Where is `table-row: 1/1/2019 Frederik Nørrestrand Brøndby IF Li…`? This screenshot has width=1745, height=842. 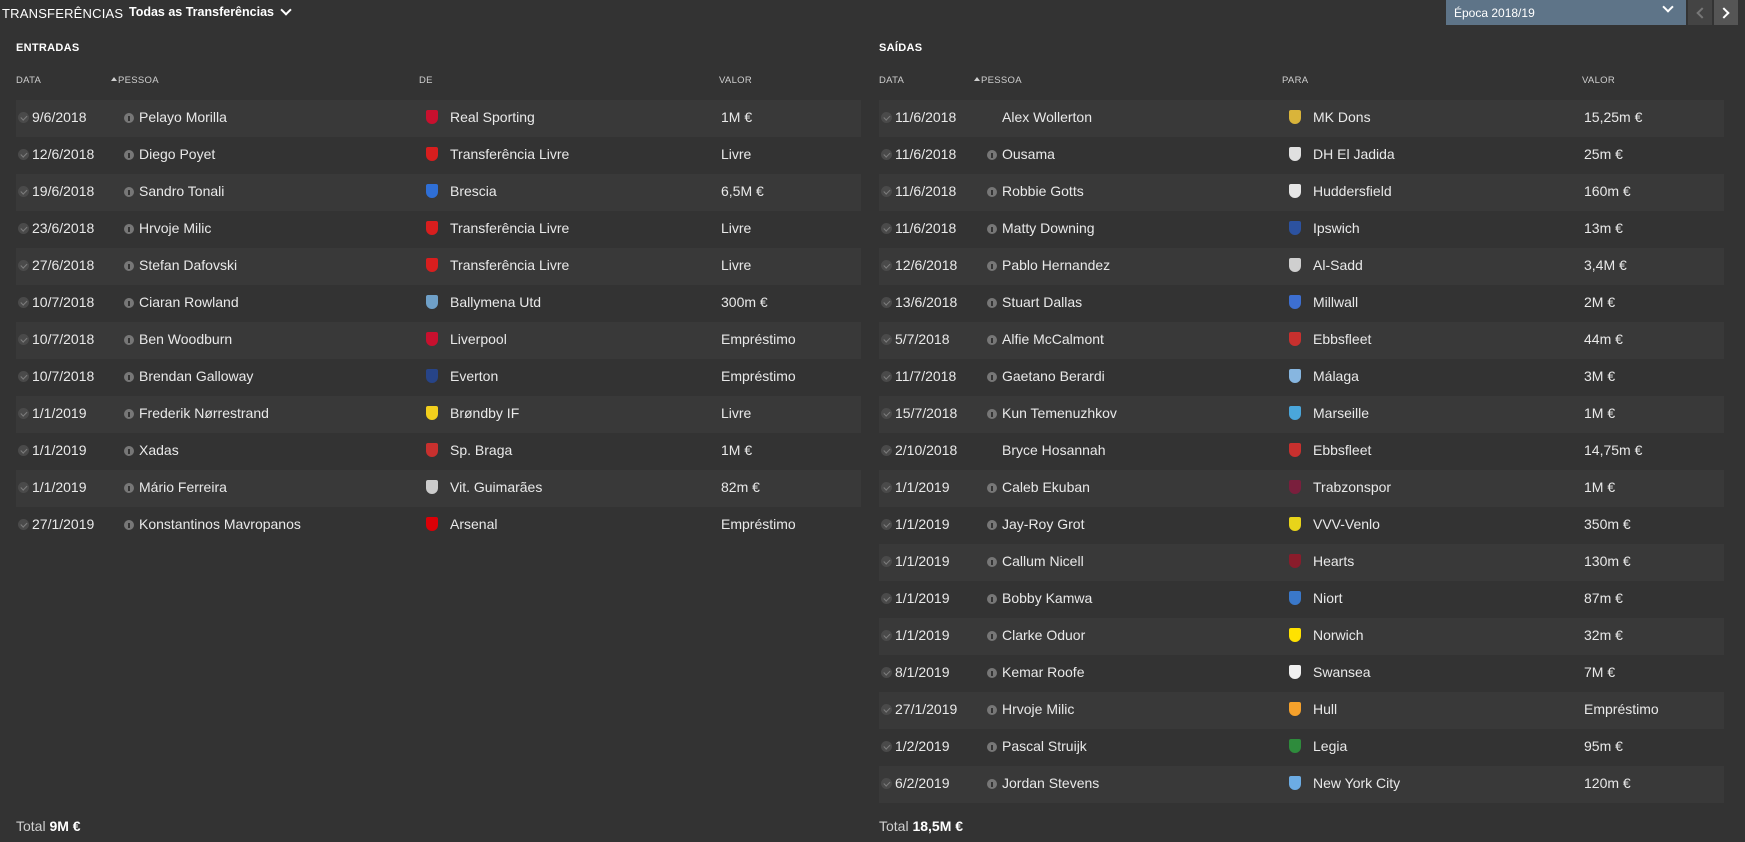
table-row: 1/1/2019 Frederik Nørrestrand Brøndby IF Li… is located at coordinates (438, 414).